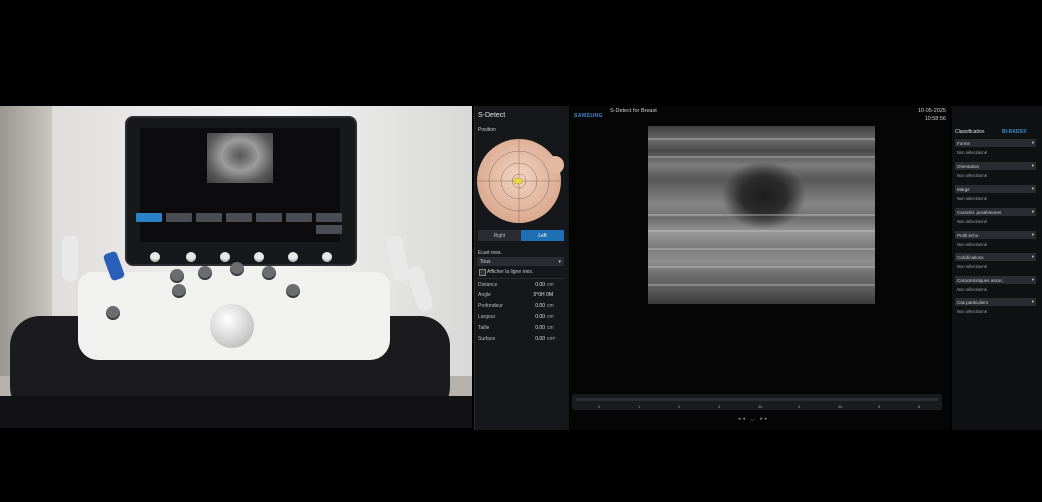 The height and width of the screenshot is (502, 1042). Describe the element at coordinates (963, 189) in the screenshot. I see `select-label: Marge` at that location.